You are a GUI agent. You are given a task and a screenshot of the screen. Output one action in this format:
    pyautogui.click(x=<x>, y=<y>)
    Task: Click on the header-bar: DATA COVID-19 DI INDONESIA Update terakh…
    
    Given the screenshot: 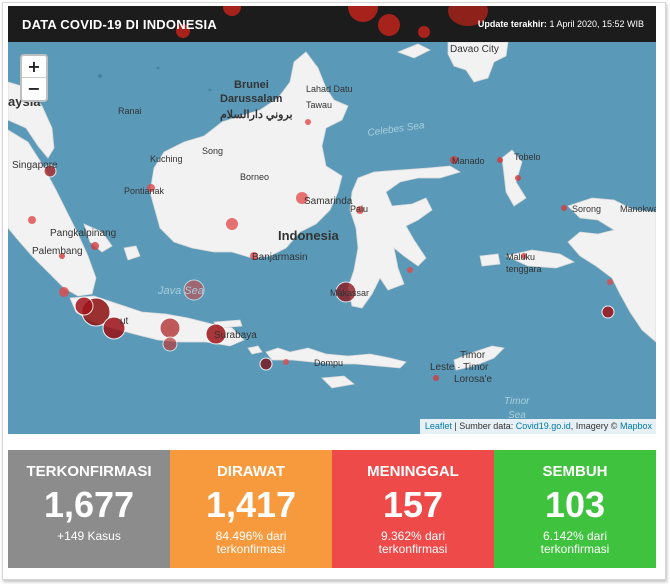 What is the action you would take?
    pyautogui.click(x=332, y=24)
    